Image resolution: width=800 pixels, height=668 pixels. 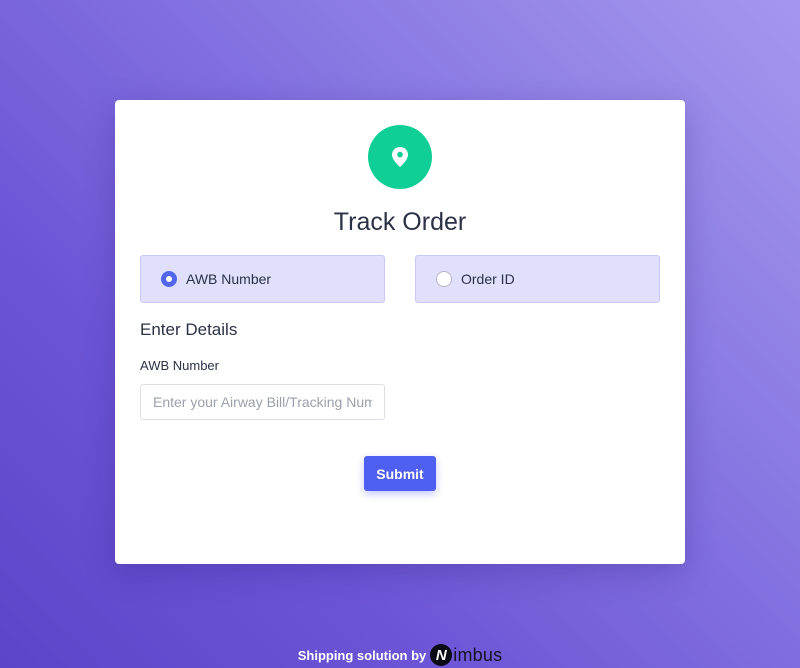 What do you see at coordinates (179, 365) in the screenshot?
I see `awb-number-label: AWB Number` at bounding box center [179, 365].